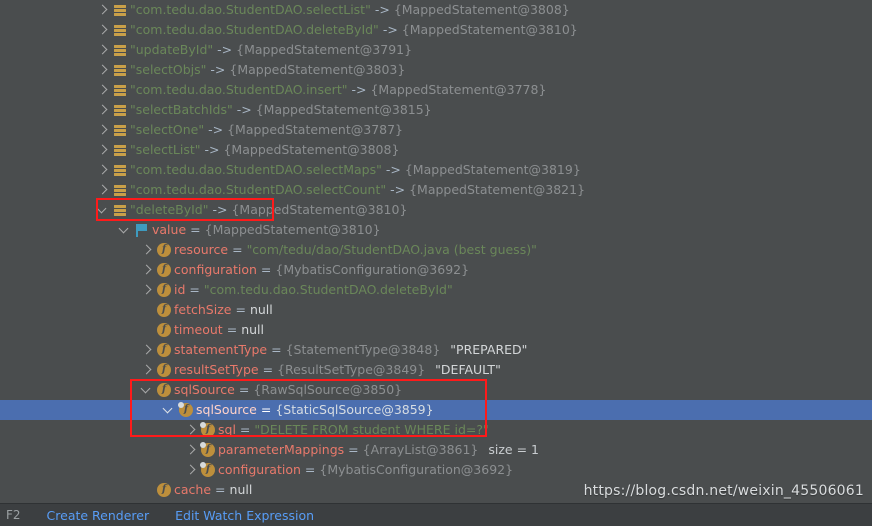  What do you see at coordinates (328, 289) in the screenshot?
I see `tree-row-value: "com.tedu.dao.StudentDAO.deleteById"` at bounding box center [328, 289].